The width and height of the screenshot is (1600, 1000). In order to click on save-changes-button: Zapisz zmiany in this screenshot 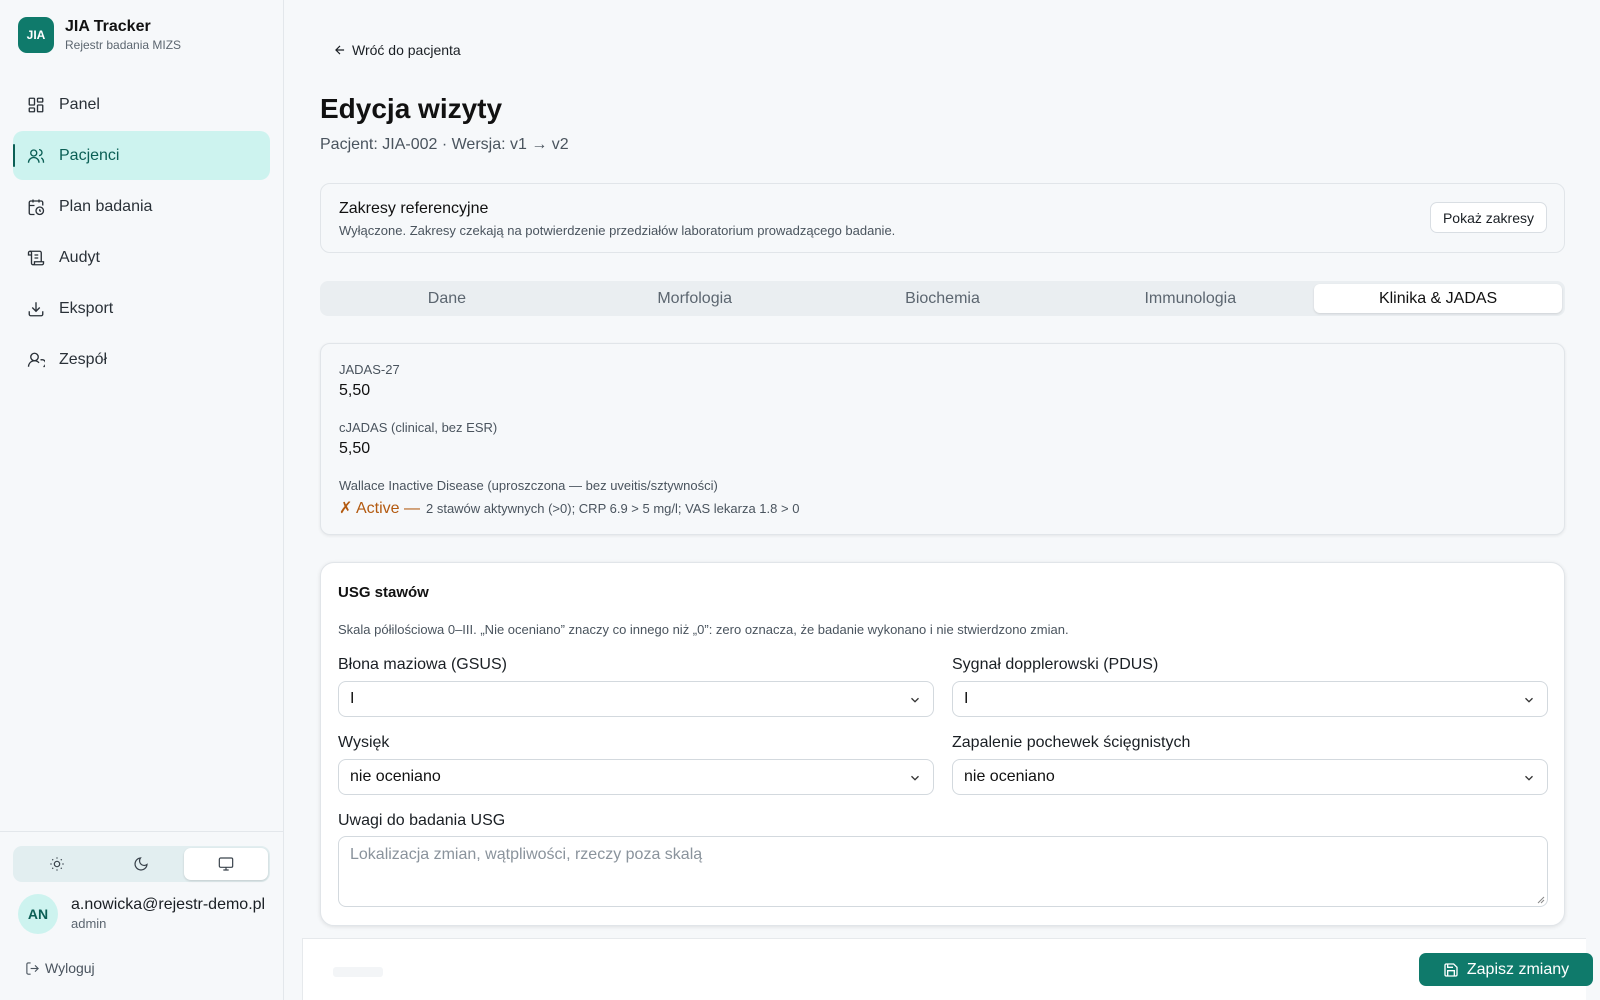, I will do `click(1506, 969)`.